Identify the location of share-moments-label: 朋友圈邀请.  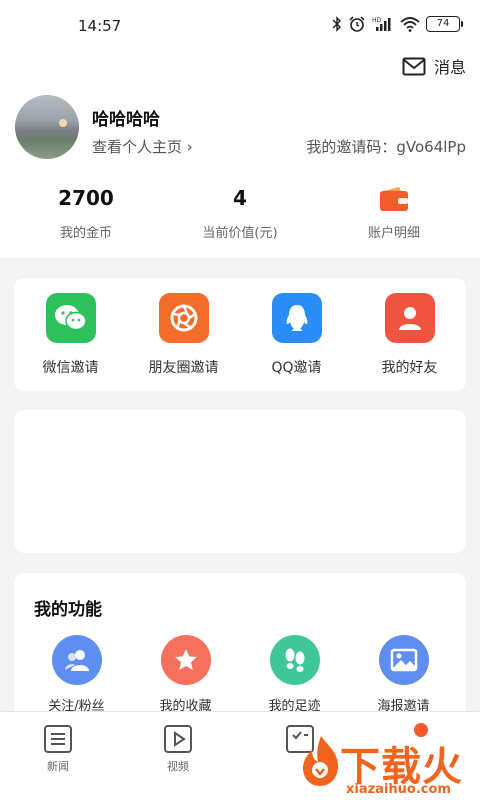
(183, 368).